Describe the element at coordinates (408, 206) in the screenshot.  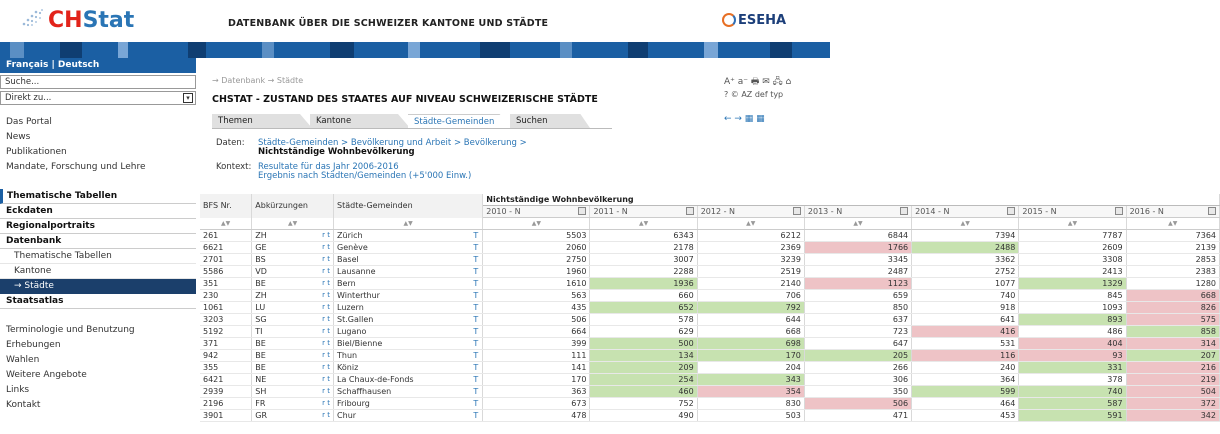
I see `col-staedte-header: Städte-Gemeinden` at that location.